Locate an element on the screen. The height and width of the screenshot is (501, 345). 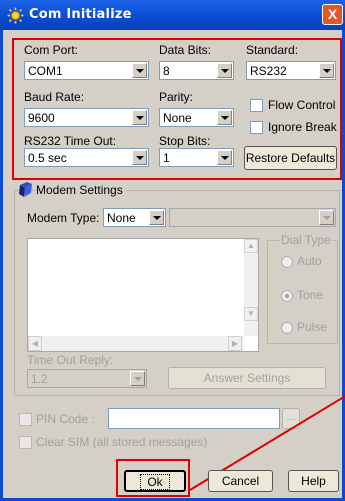
vertical-scrollbar: ▲ ▼ is located at coordinates (251, 287).